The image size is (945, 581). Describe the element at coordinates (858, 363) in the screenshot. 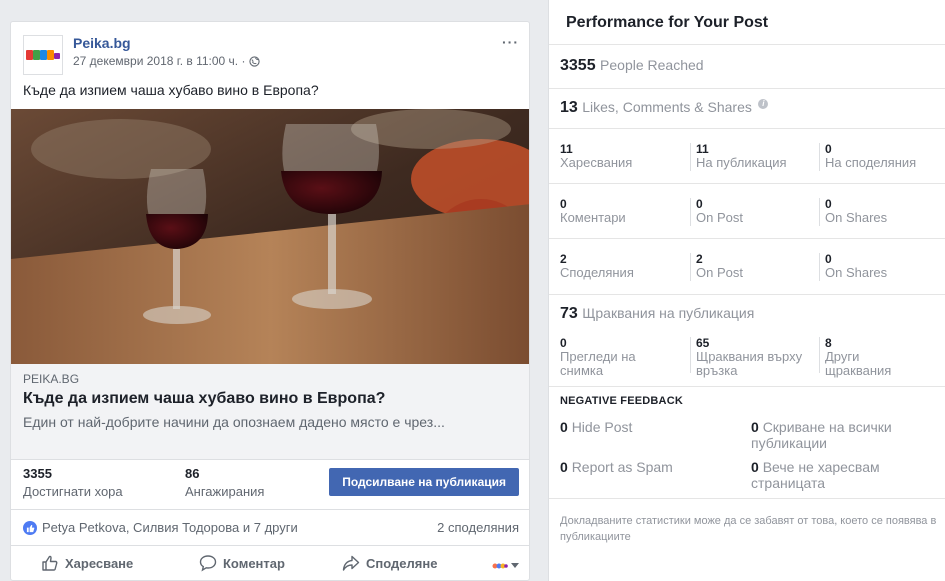

I see `other-clicks-label: Други щраквания` at that location.